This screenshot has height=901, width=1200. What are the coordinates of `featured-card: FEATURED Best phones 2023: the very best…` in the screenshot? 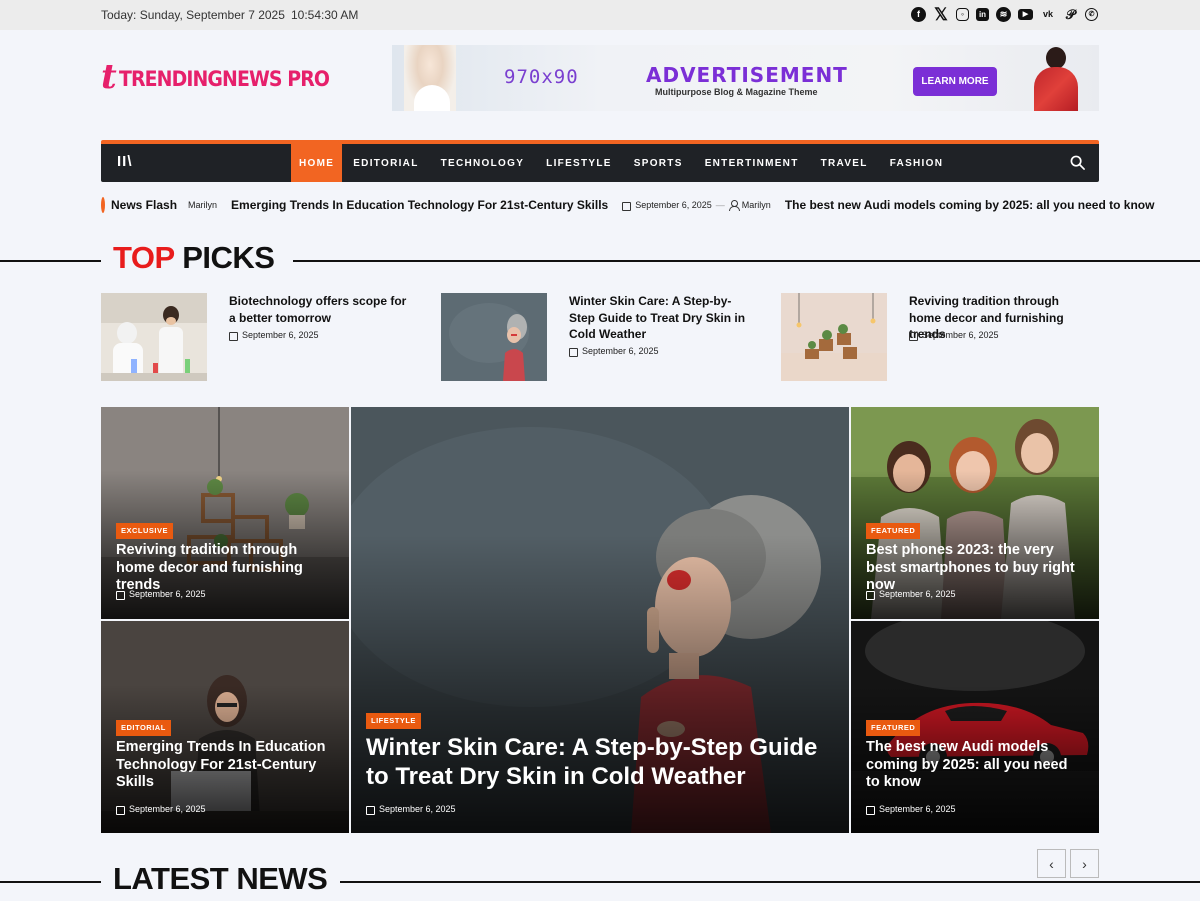 It's located at (975, 513).